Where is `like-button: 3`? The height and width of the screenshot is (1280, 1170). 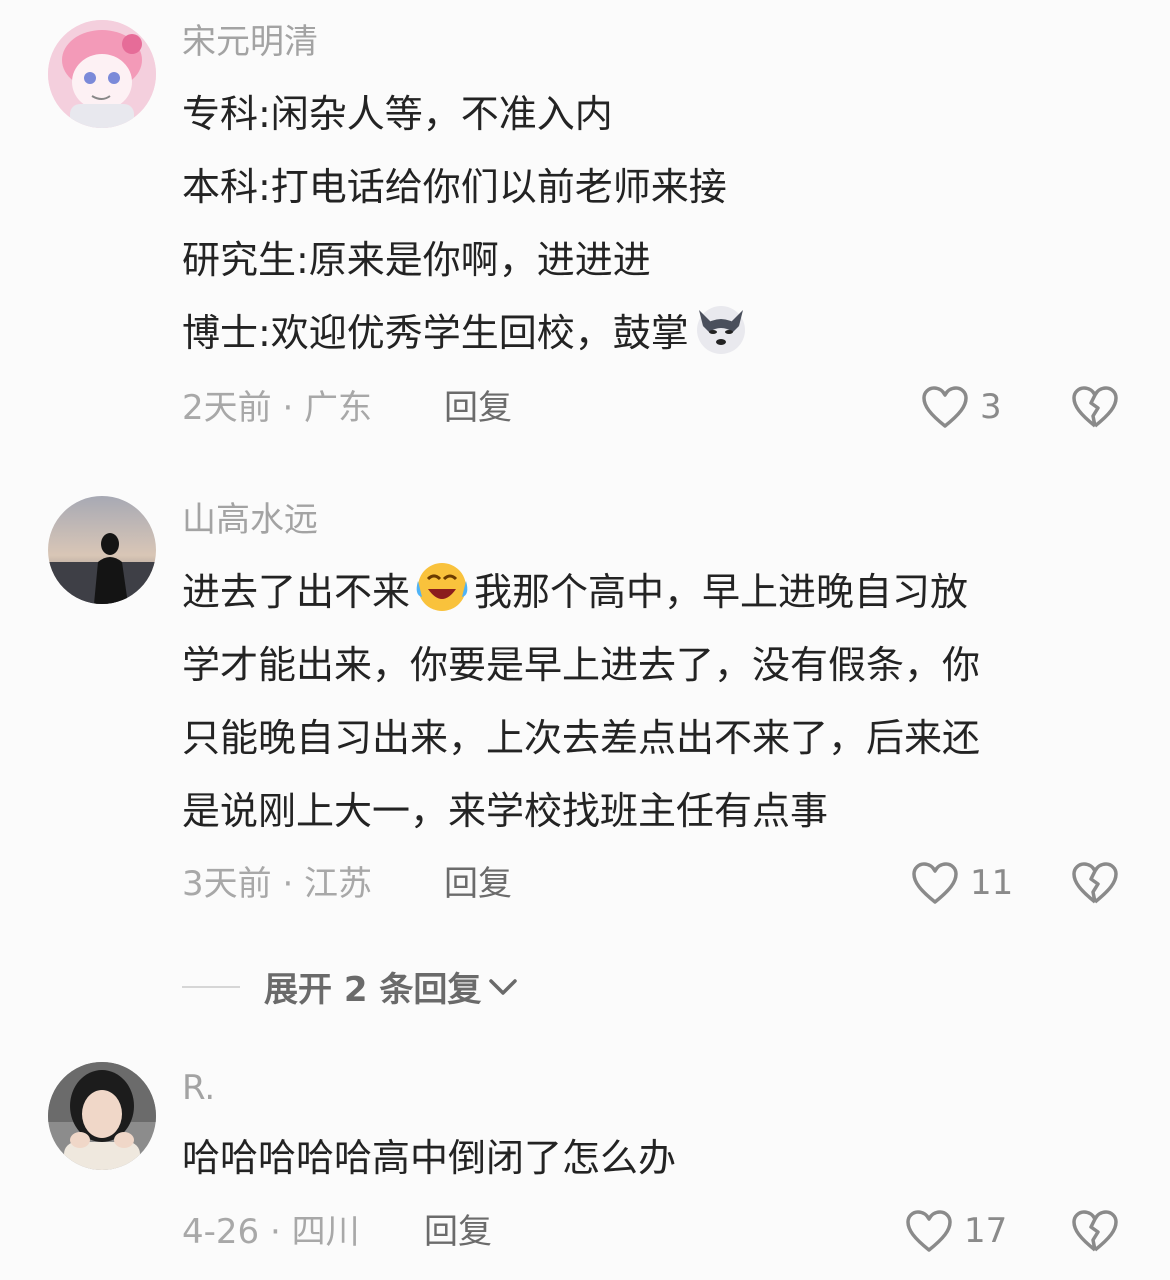
like-button: 3 is located at coordinates (961, 407).